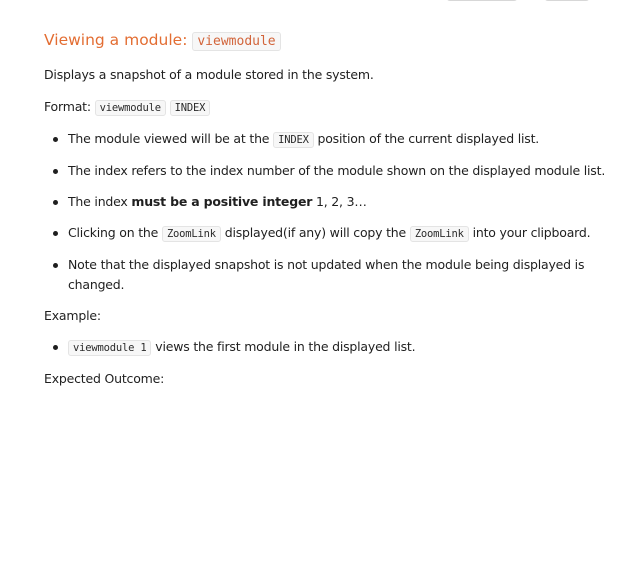  Describe the element at coordinates (334, 41) in the screenshot. I see `section-heading: Viewing a module: viewmodule` at that location.